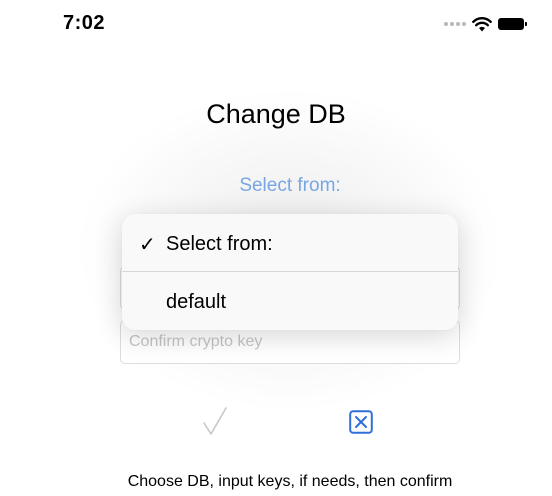  I want to click on db-select-menu: ✓ Select from: default, so click(290, 272).